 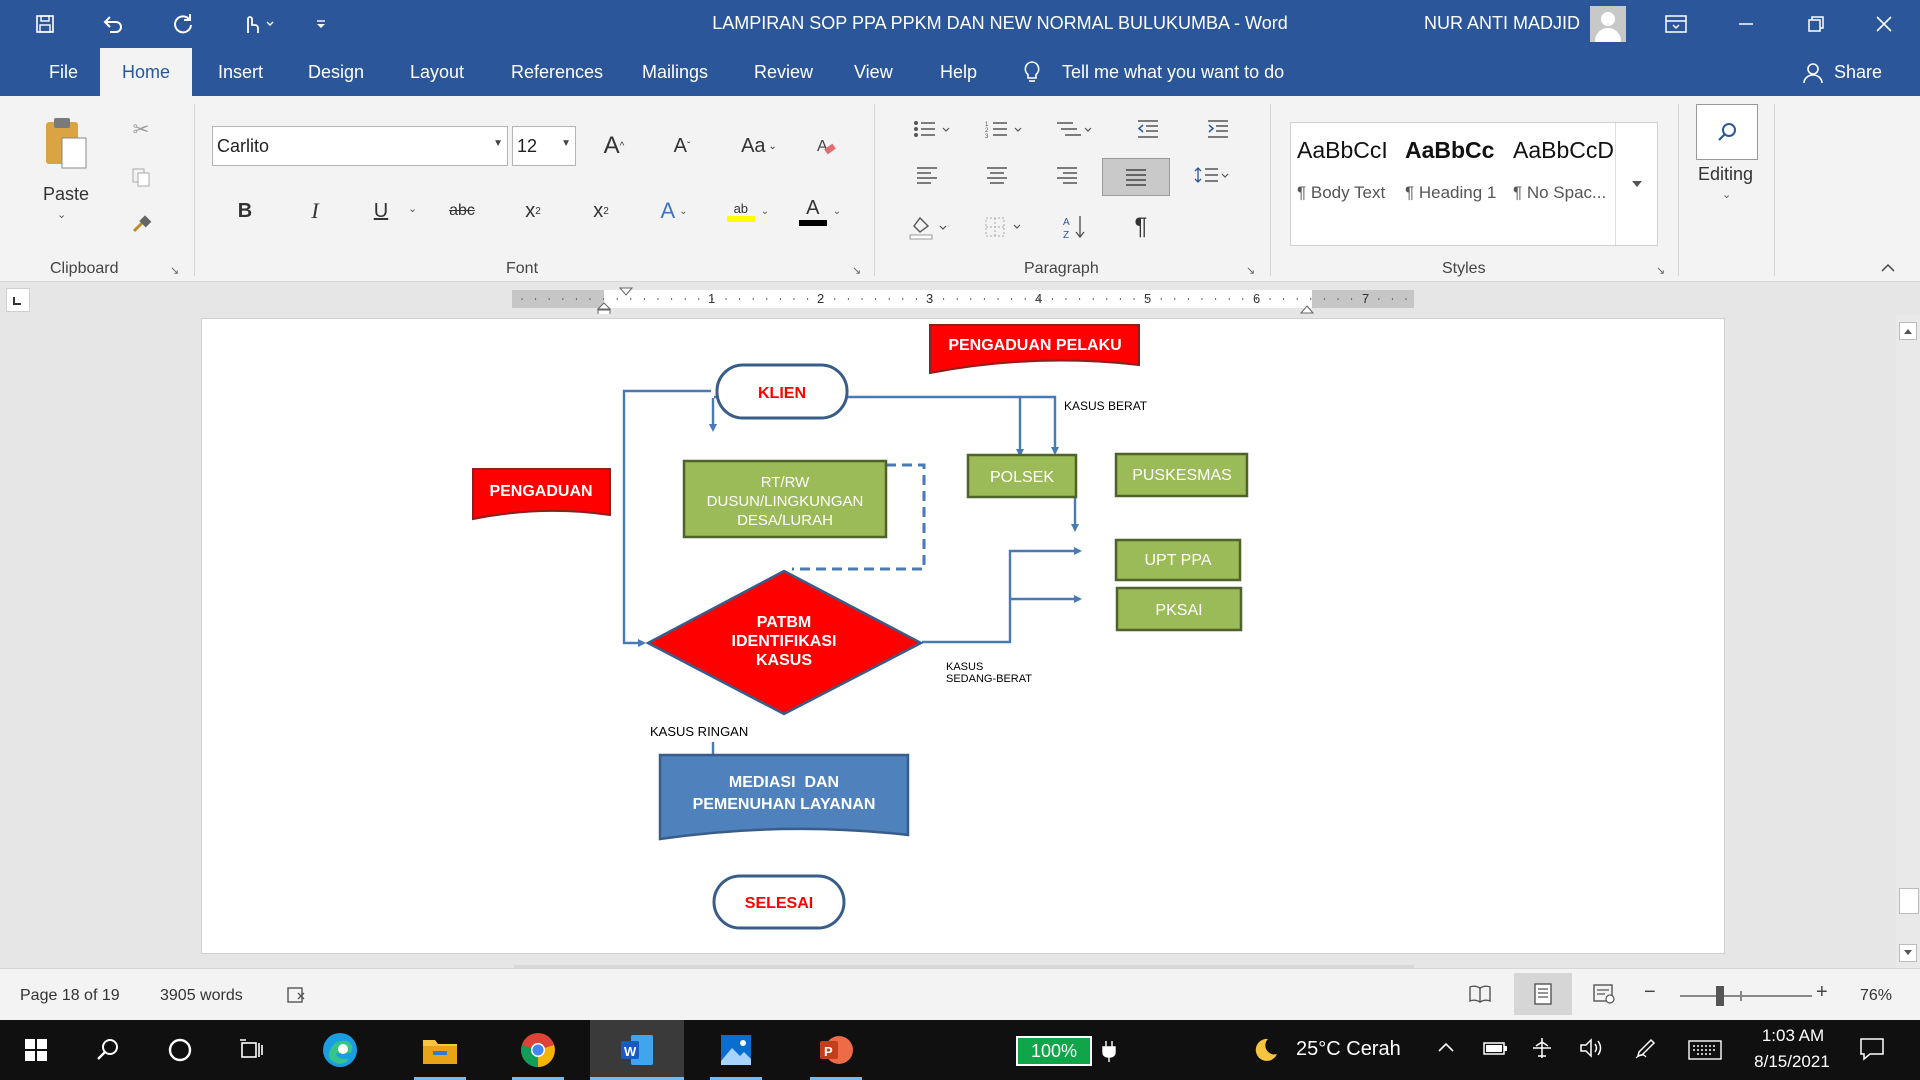 I want to click on bold-button: B, so click(x=245, y=211).